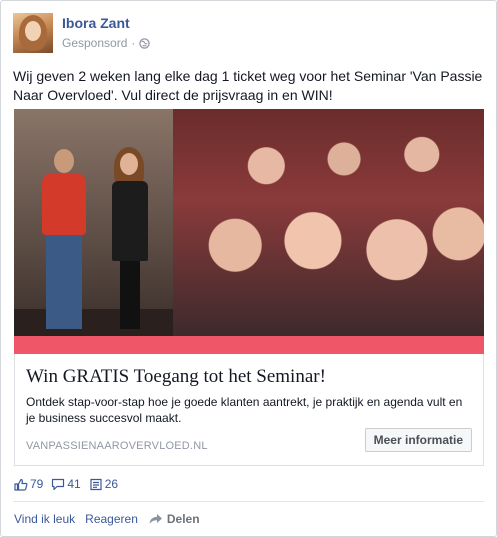 This screenshot has height=537, width=497. I want to click on more-info-button: Meer informatie, so click(418, 440).